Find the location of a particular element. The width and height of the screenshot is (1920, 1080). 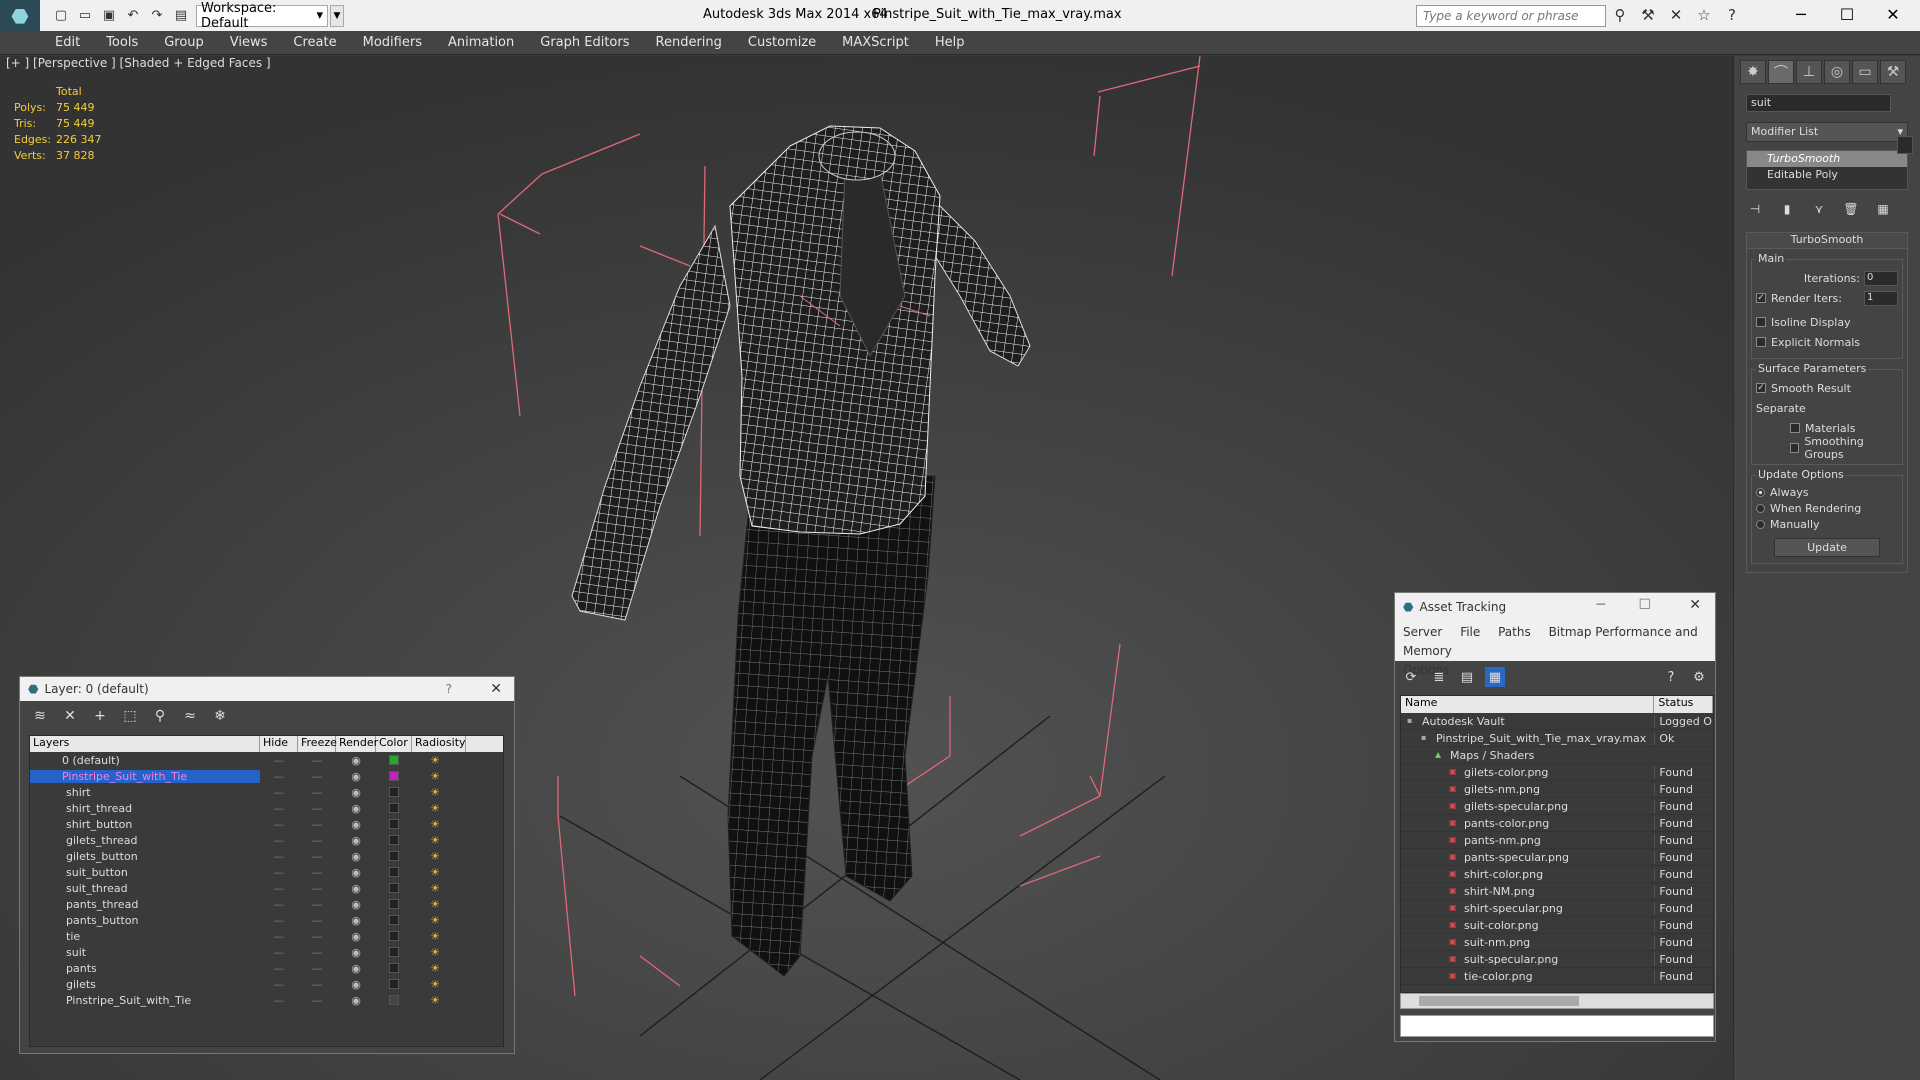

layer-name: 0 (default) is located at coordinates (145, 760).